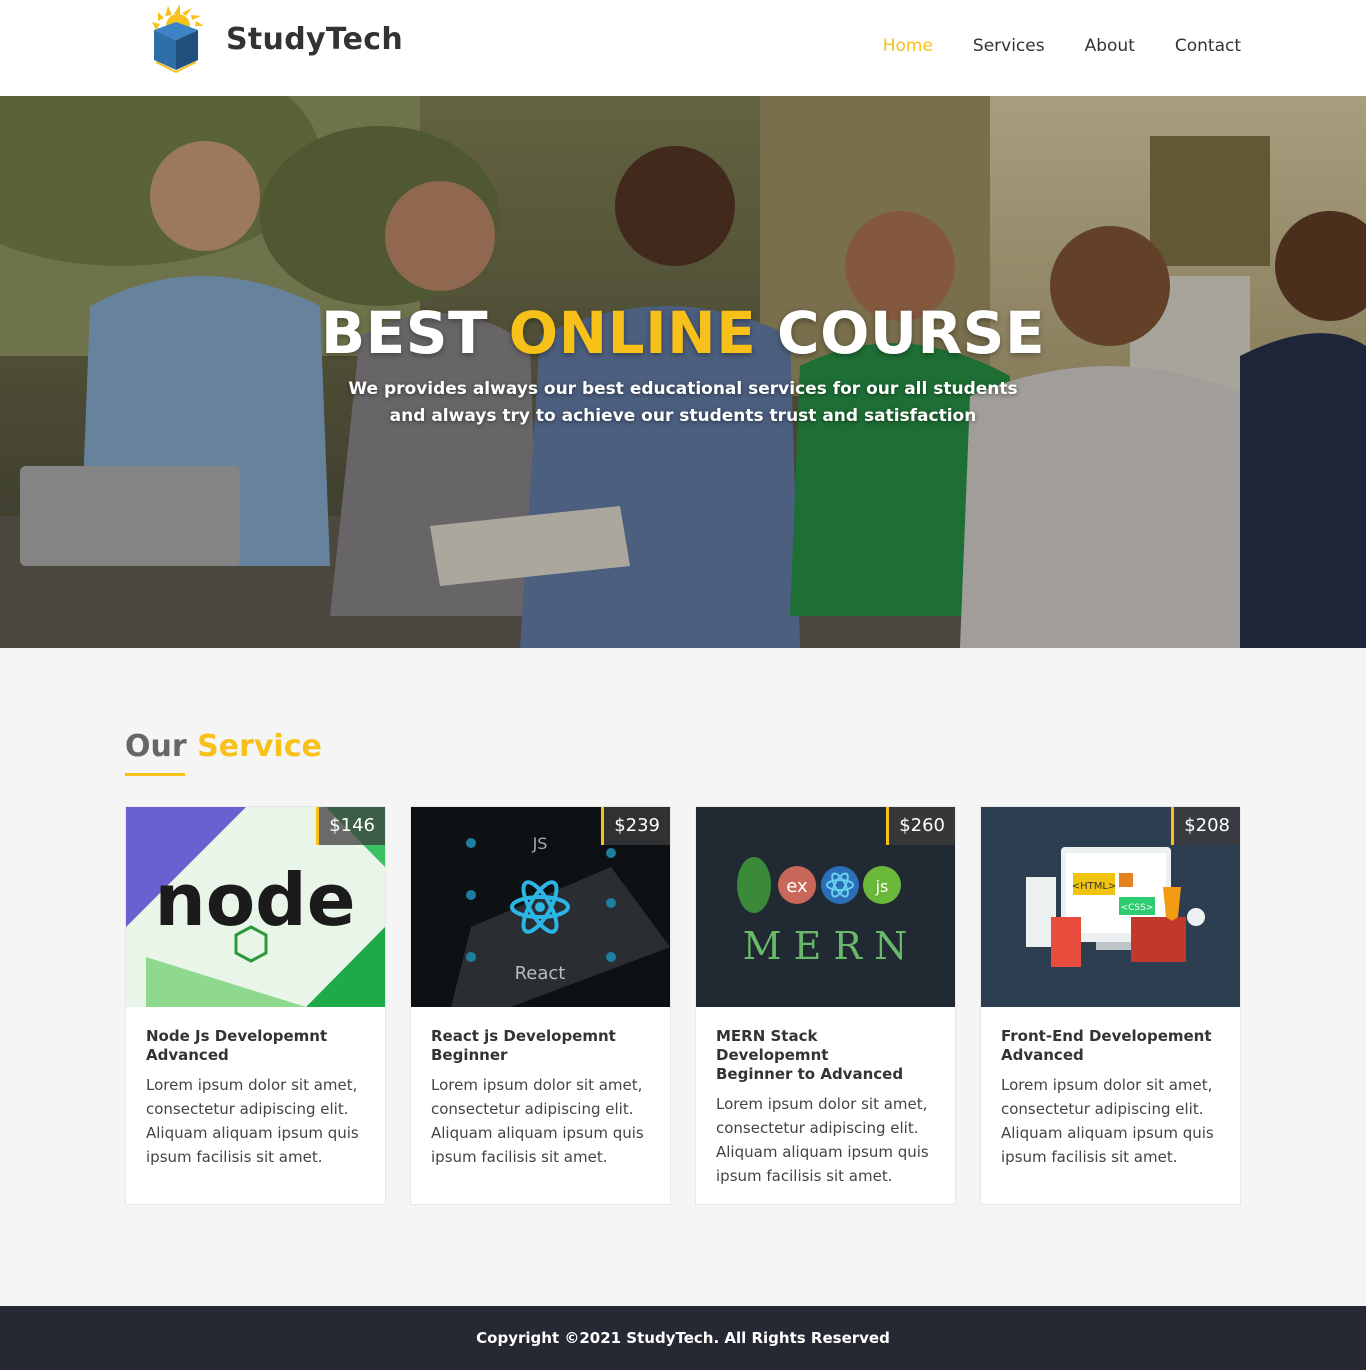 The width and height of the screenshot is (1366, 1370). What do you see at coordinates (825, 946) in the screenshot?
I see `mern-label: M E R N` at bounding box center [825, 946].